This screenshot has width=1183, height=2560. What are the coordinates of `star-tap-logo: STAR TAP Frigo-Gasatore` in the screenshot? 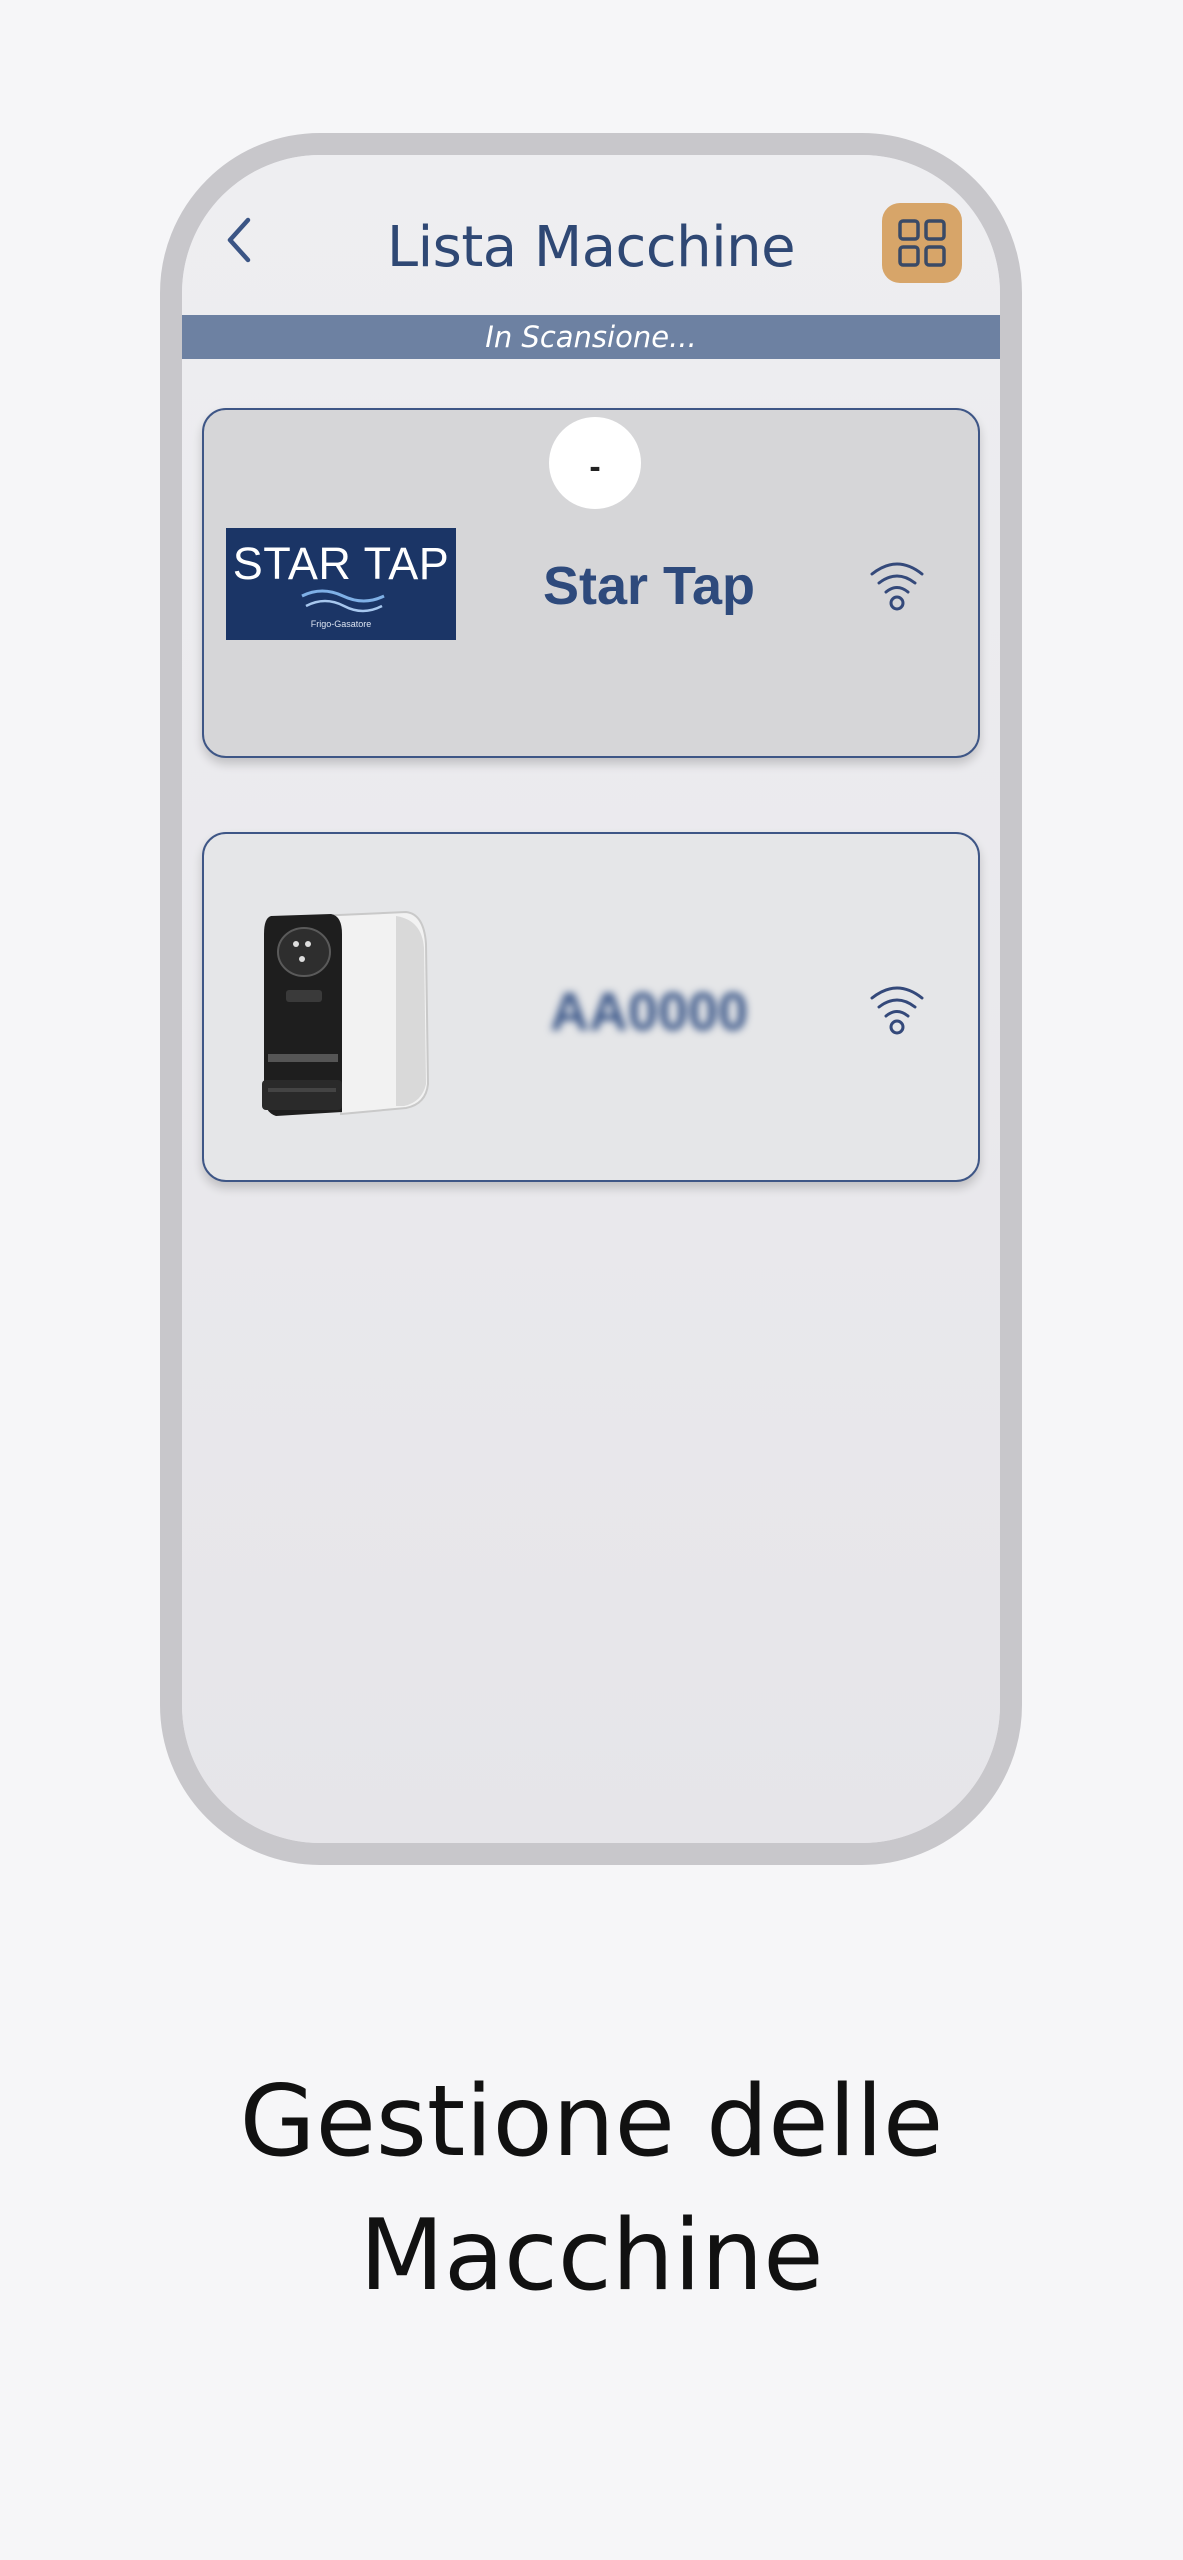 It's located at (341, 584).